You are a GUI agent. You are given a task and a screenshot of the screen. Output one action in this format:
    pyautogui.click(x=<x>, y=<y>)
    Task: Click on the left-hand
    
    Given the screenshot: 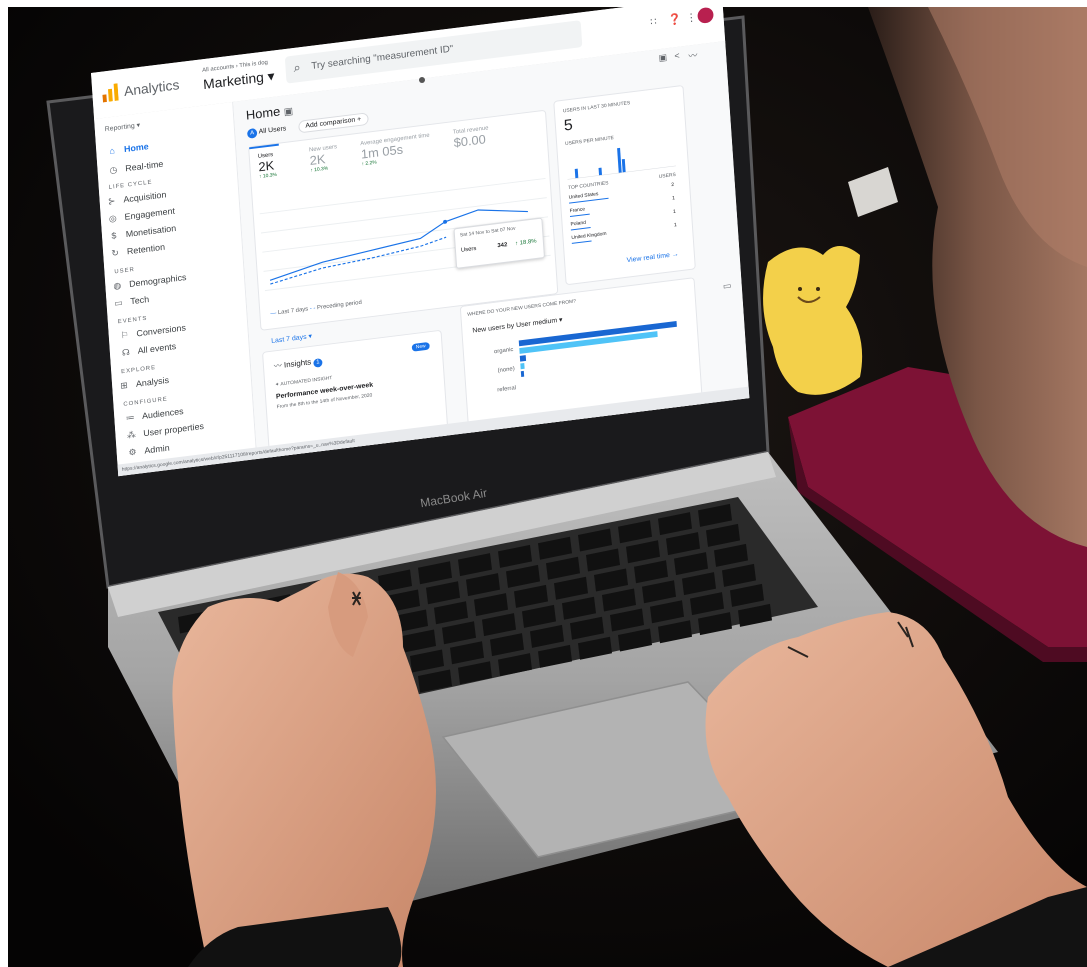 What is the action you would take?
    pyautogui.click(x=304, y=769)
    